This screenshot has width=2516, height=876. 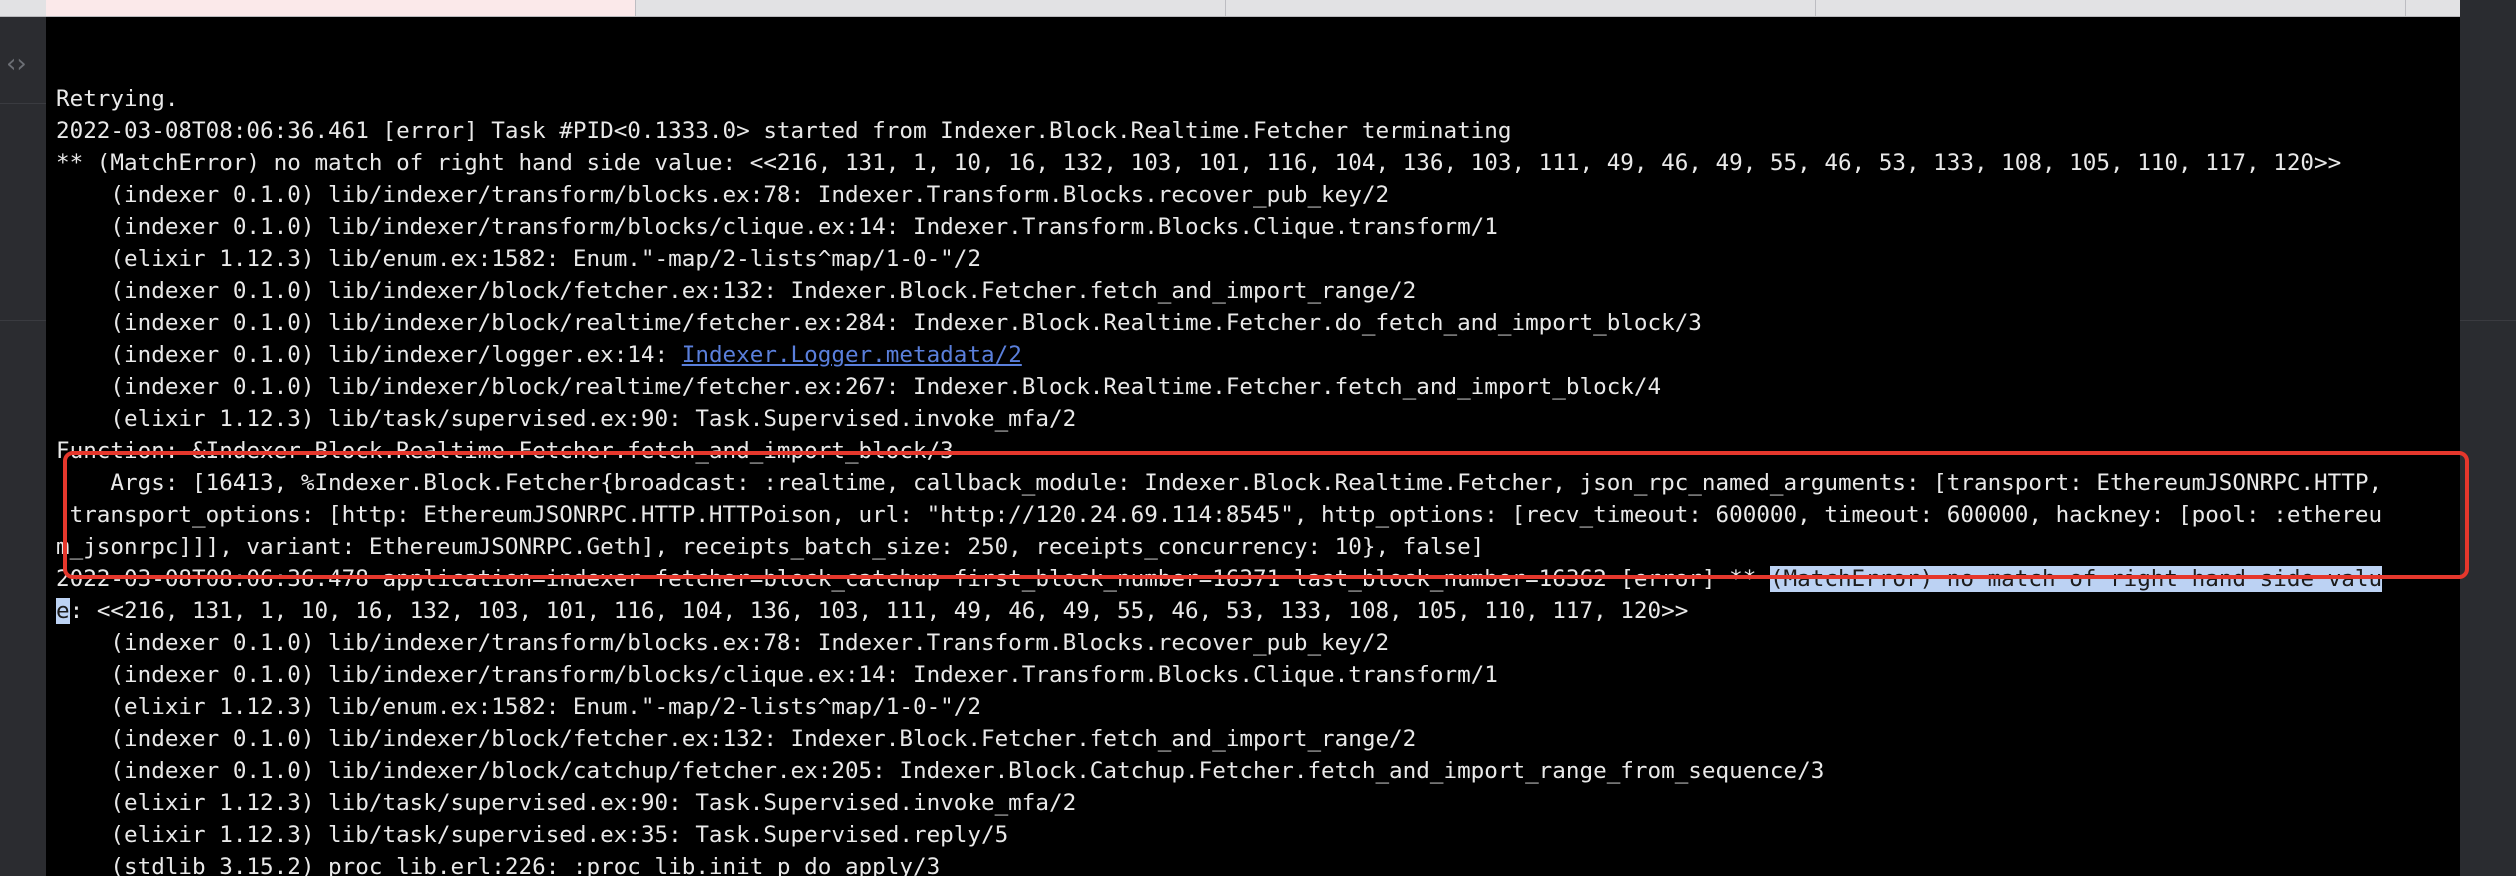 What do you see at coordinates (2488, 438) in the screenshot?
I see `right-panel` at bounding box center [2488, 438].